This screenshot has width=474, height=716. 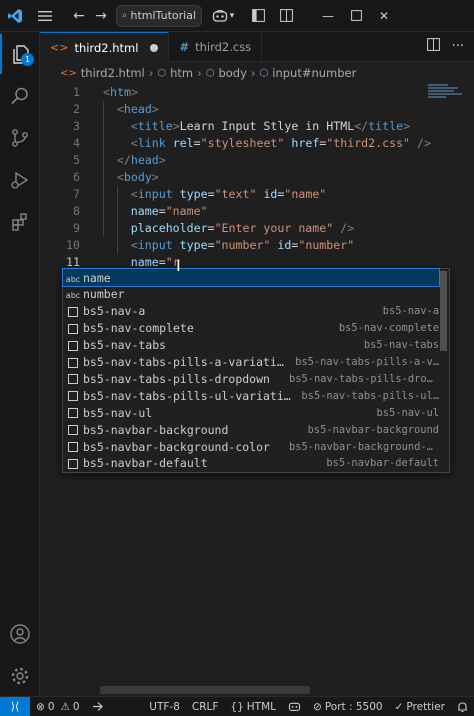 I want to click on prettier-label: Prettier, so click(x=425, y=706).